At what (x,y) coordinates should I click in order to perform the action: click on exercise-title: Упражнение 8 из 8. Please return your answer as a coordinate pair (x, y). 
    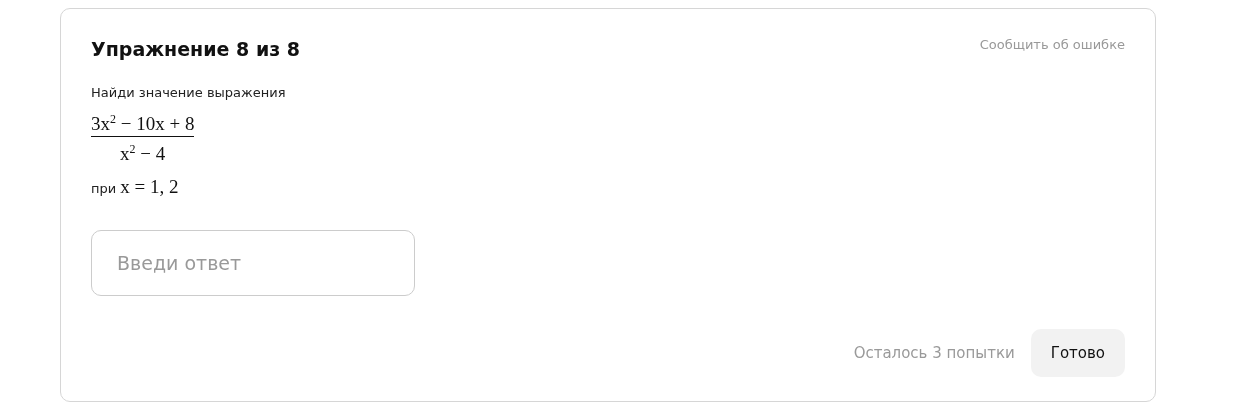
    Looking at the image, I should click on (196, 49).